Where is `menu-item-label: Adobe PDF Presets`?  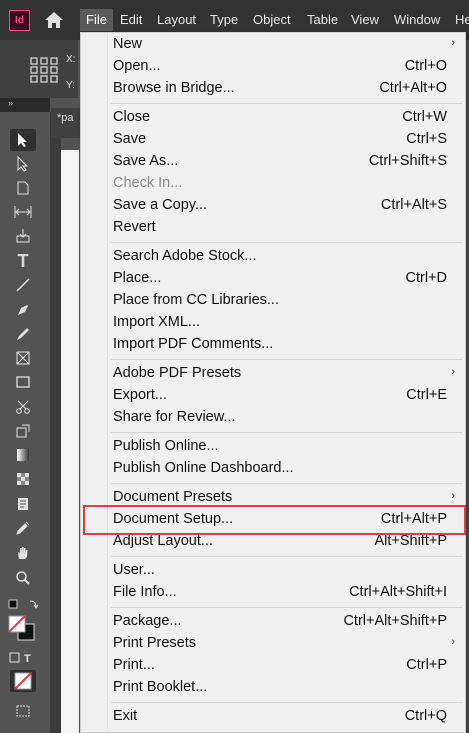
menu-item-label: Adobe PDF Presets is located at coordinates (177, 373).